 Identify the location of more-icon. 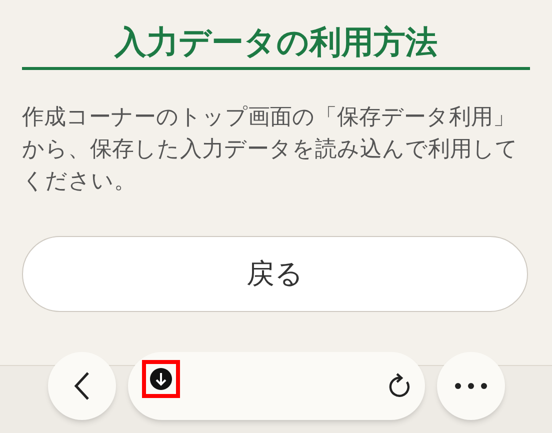
(471, 386).